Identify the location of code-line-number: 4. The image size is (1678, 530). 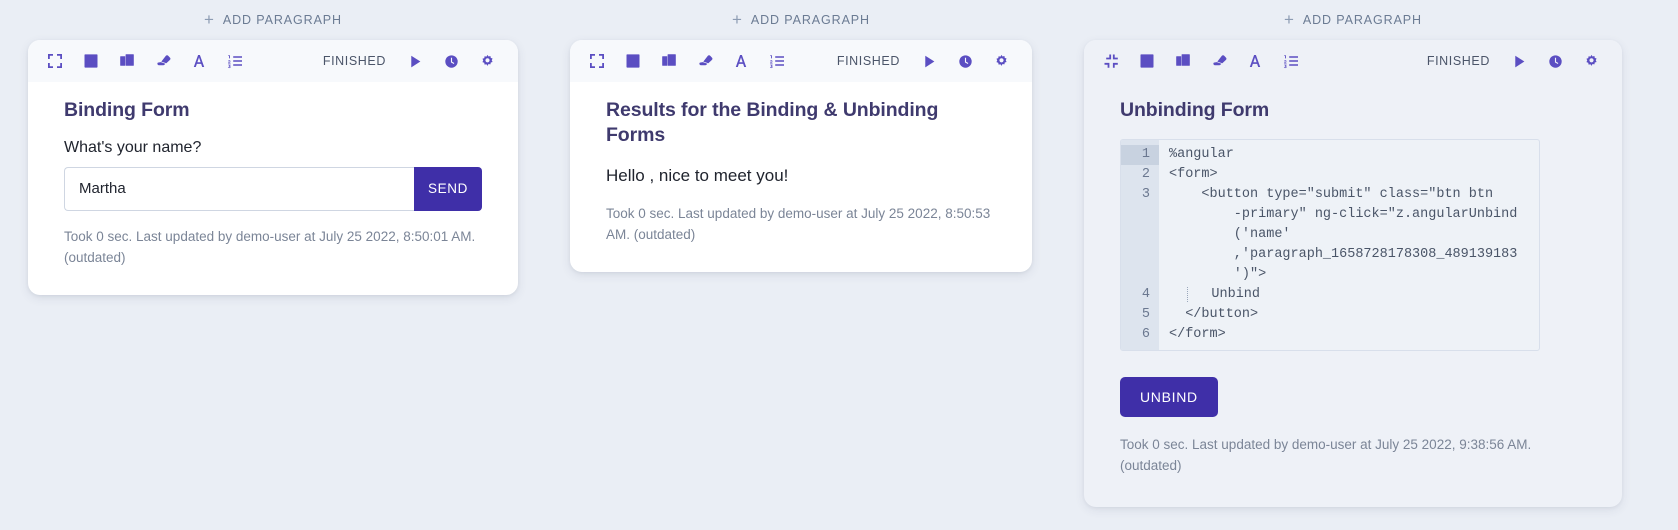
(1145, 294).